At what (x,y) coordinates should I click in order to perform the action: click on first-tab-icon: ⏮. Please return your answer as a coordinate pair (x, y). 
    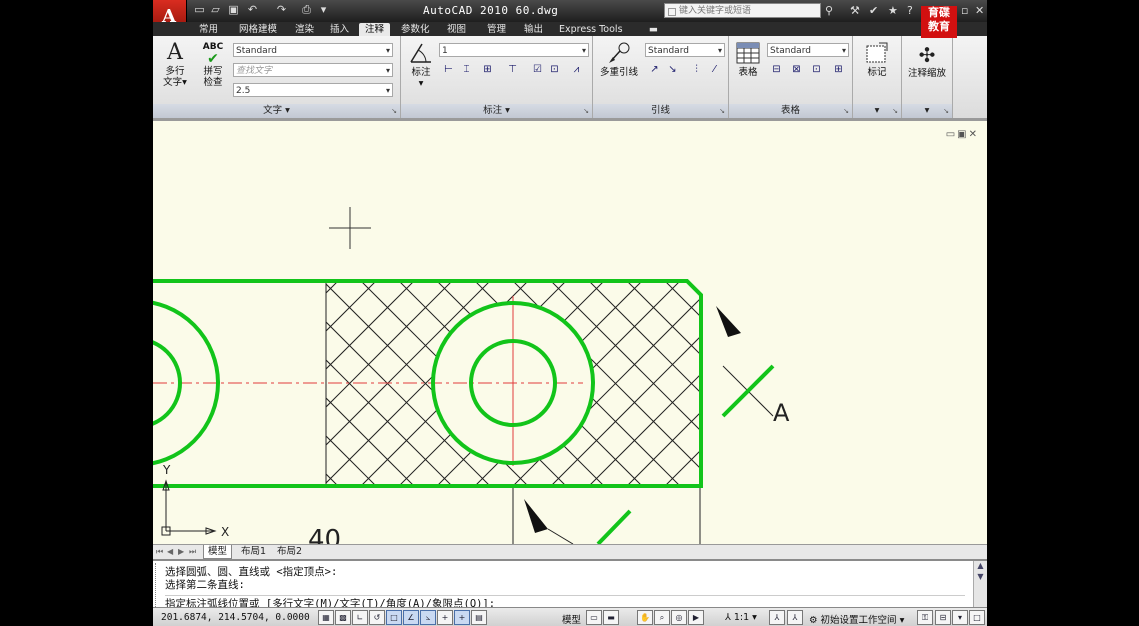
    Looking at the image, I should click on (159, 552).